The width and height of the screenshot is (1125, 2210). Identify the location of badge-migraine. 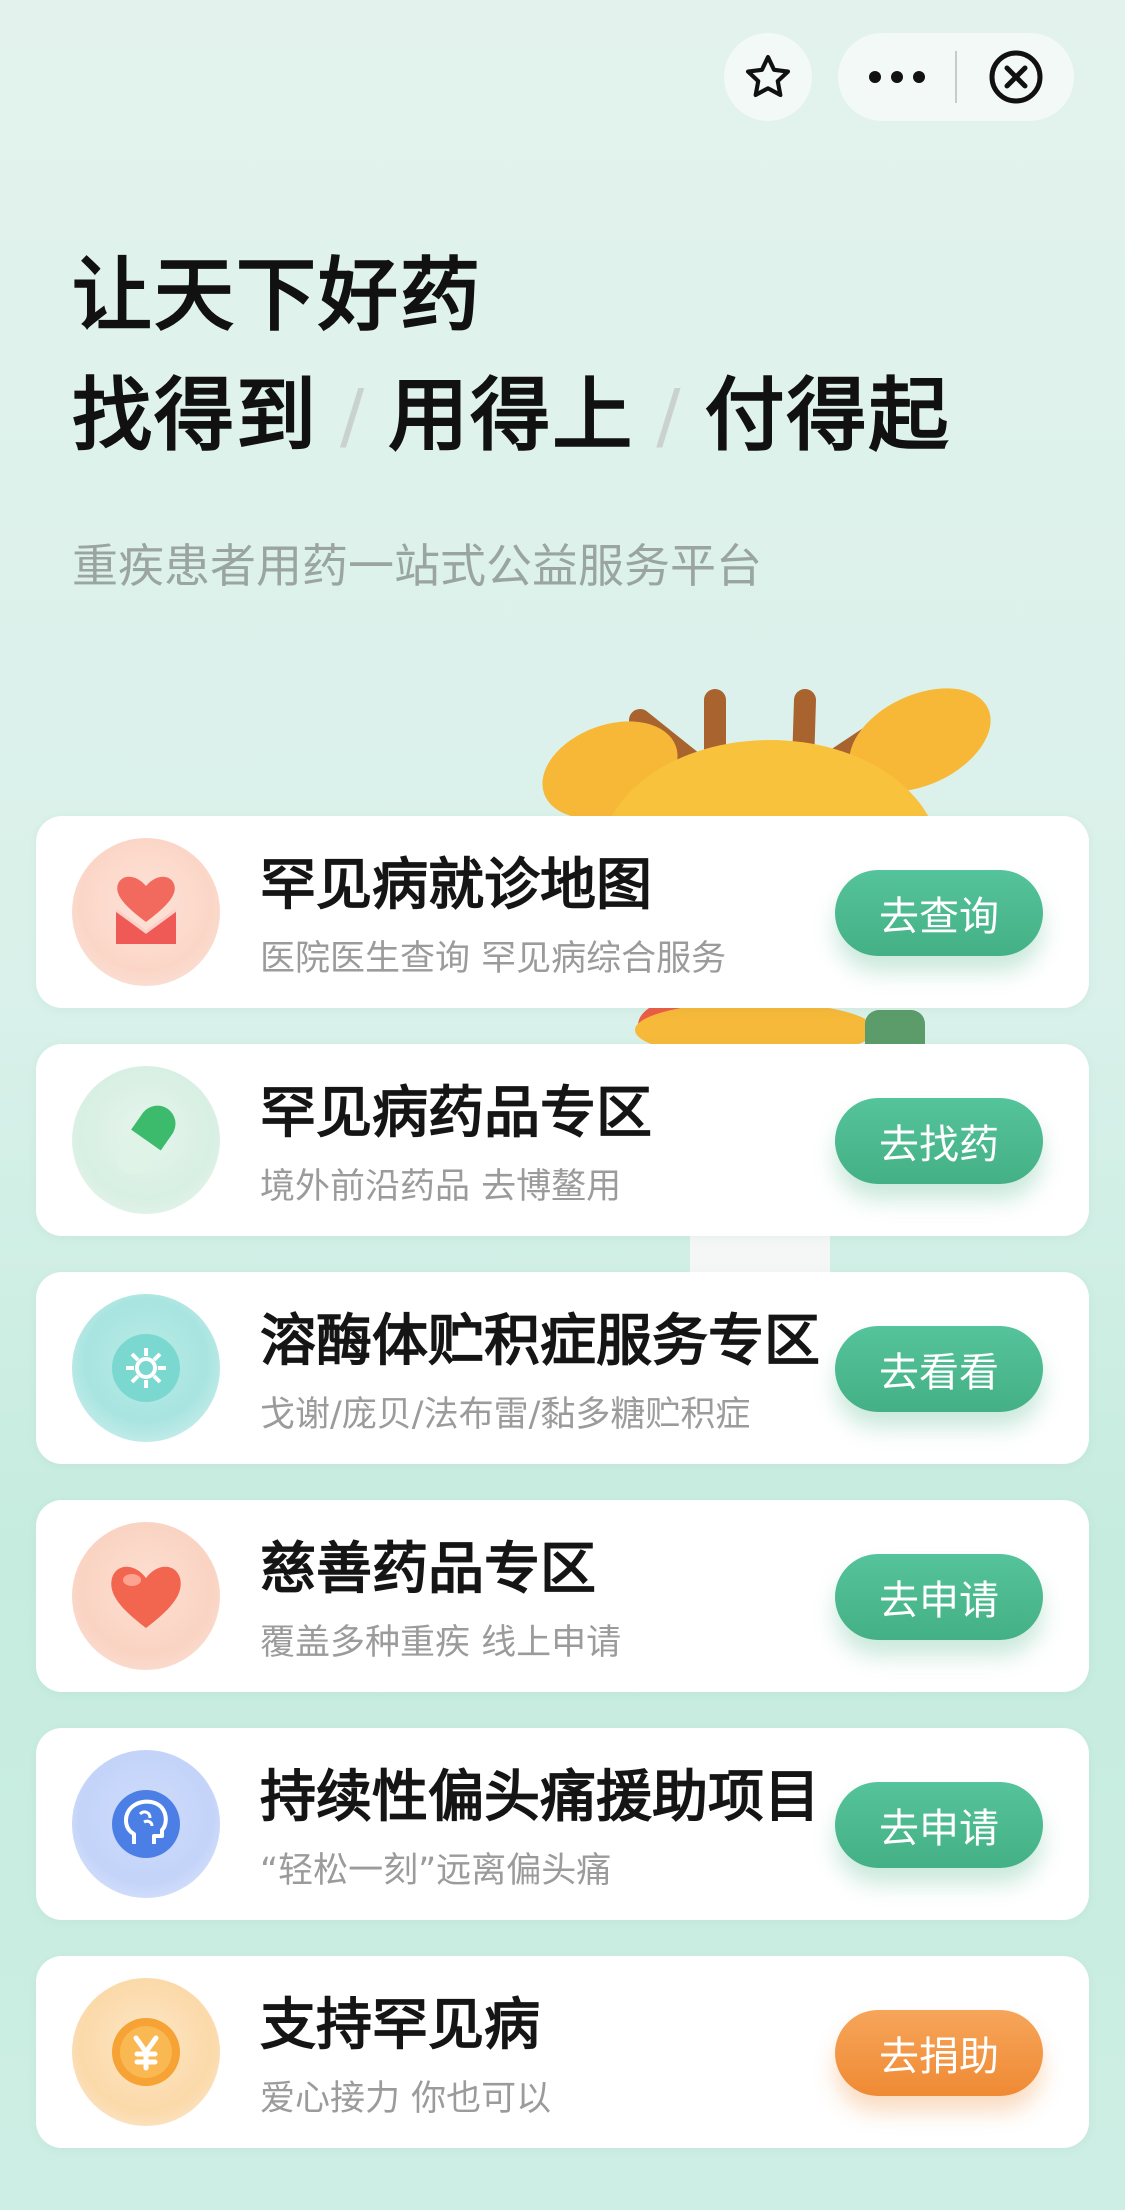
(146, 1824).